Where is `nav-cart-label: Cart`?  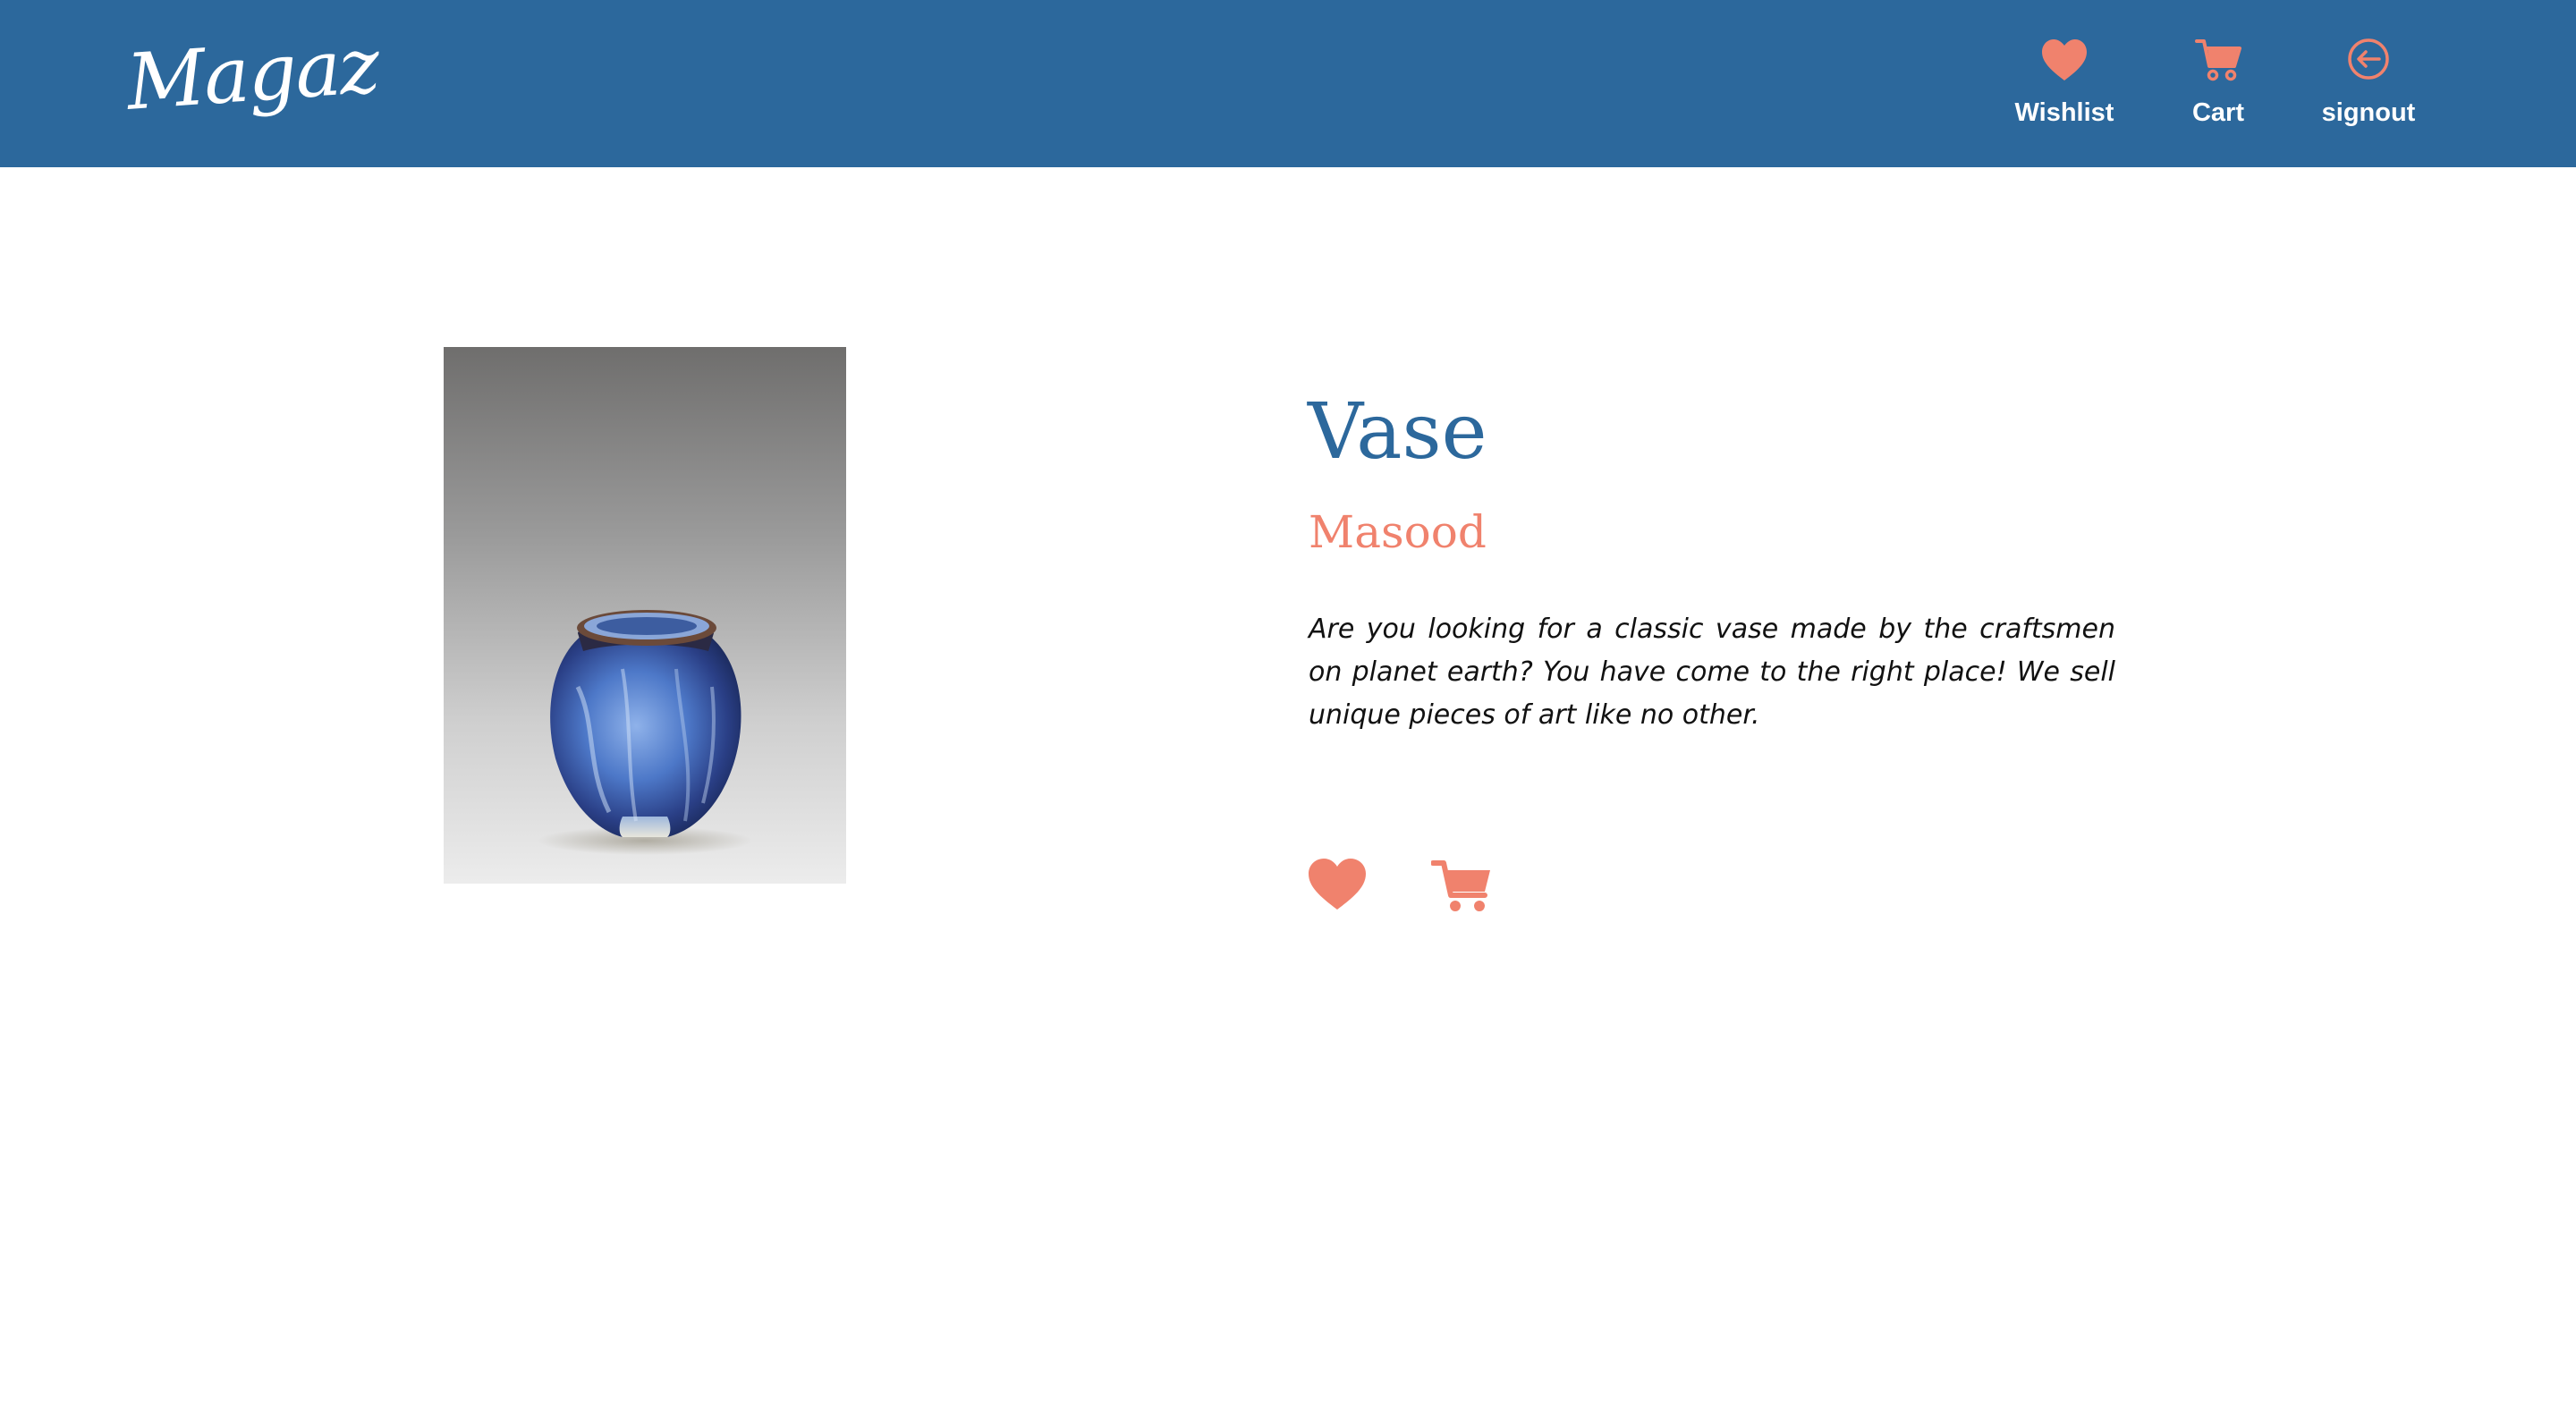 nav-cart-label: Cart is located at coordinates (2217, 112).